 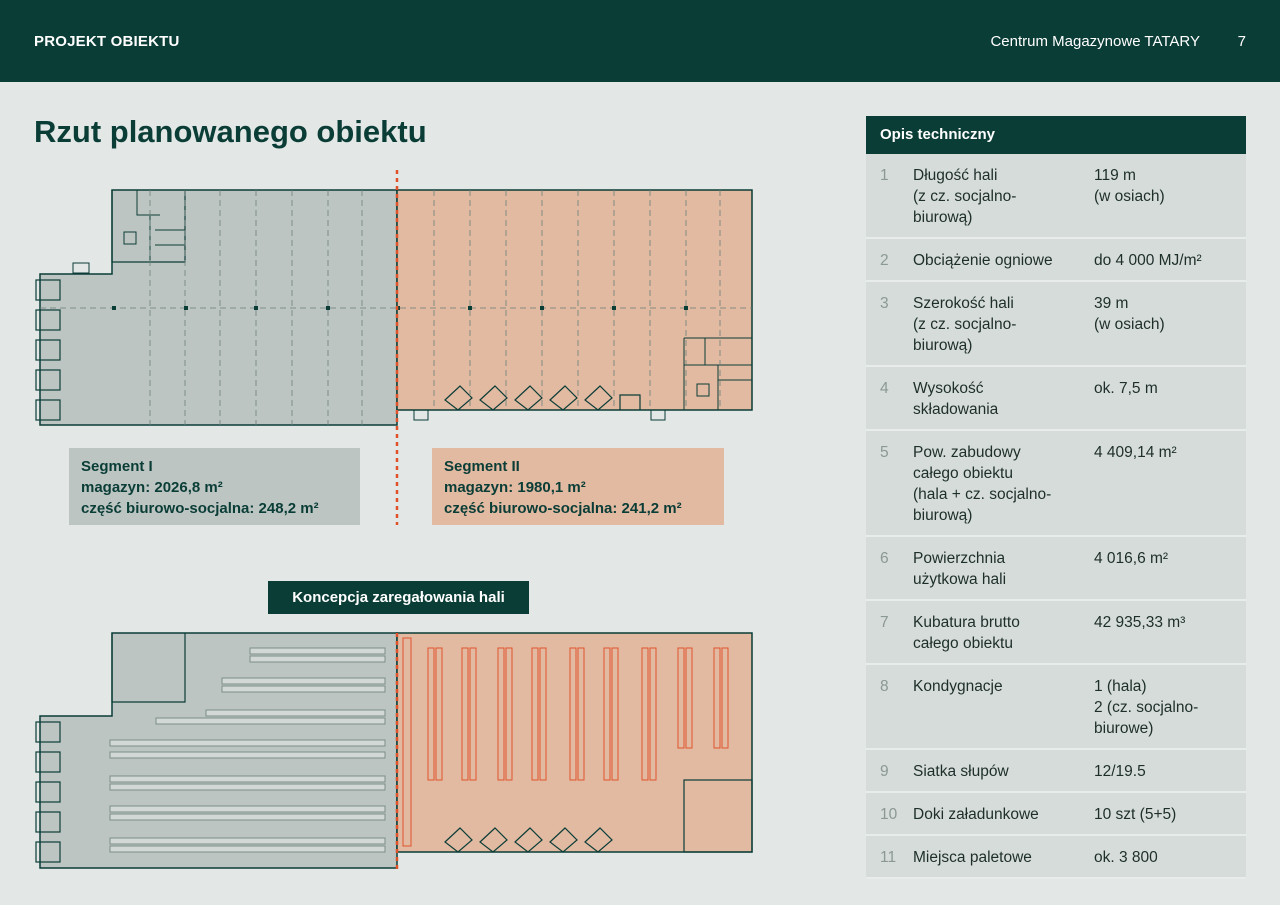 What do you see at coordinates (884, 622) in the screenshot?
I see `spec-row-number: 7` at bounding box center [884, 622].